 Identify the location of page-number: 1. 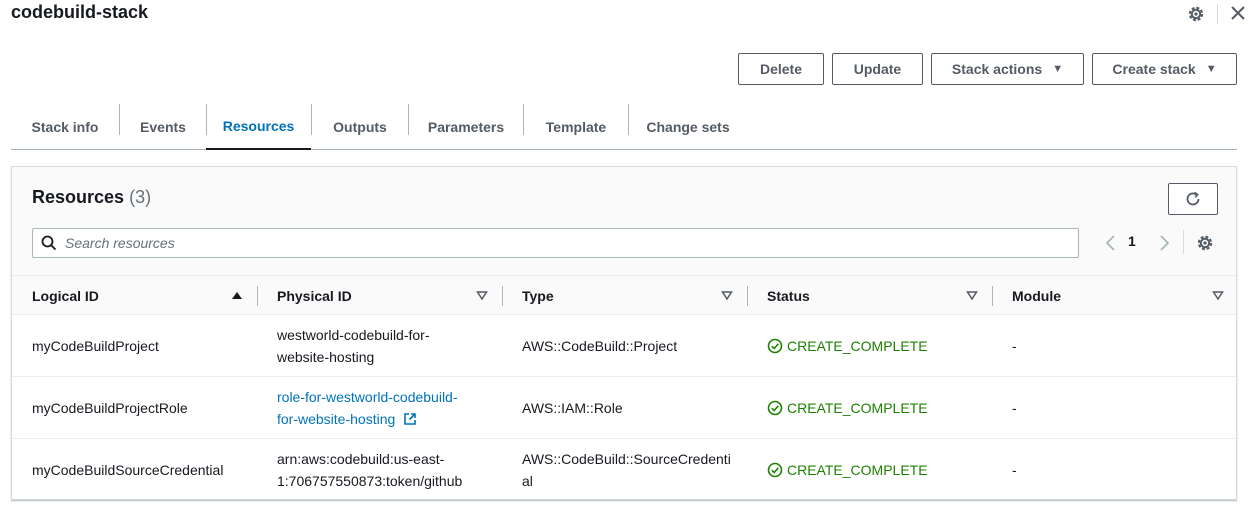
(1132, 241).